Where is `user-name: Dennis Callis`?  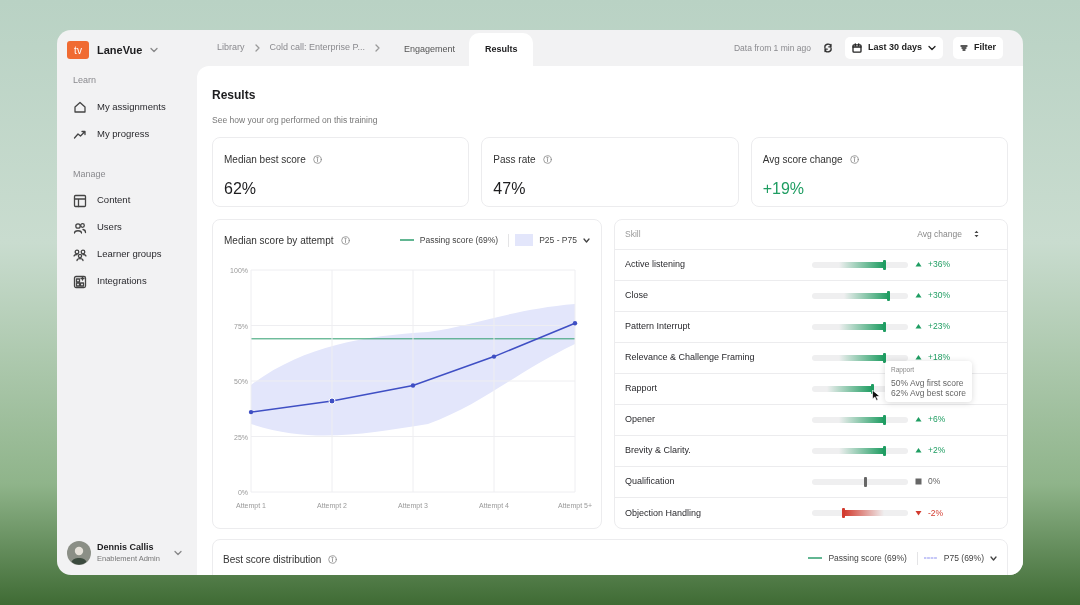
user-name: Dennis Callis is located at coordinates (126, 547).